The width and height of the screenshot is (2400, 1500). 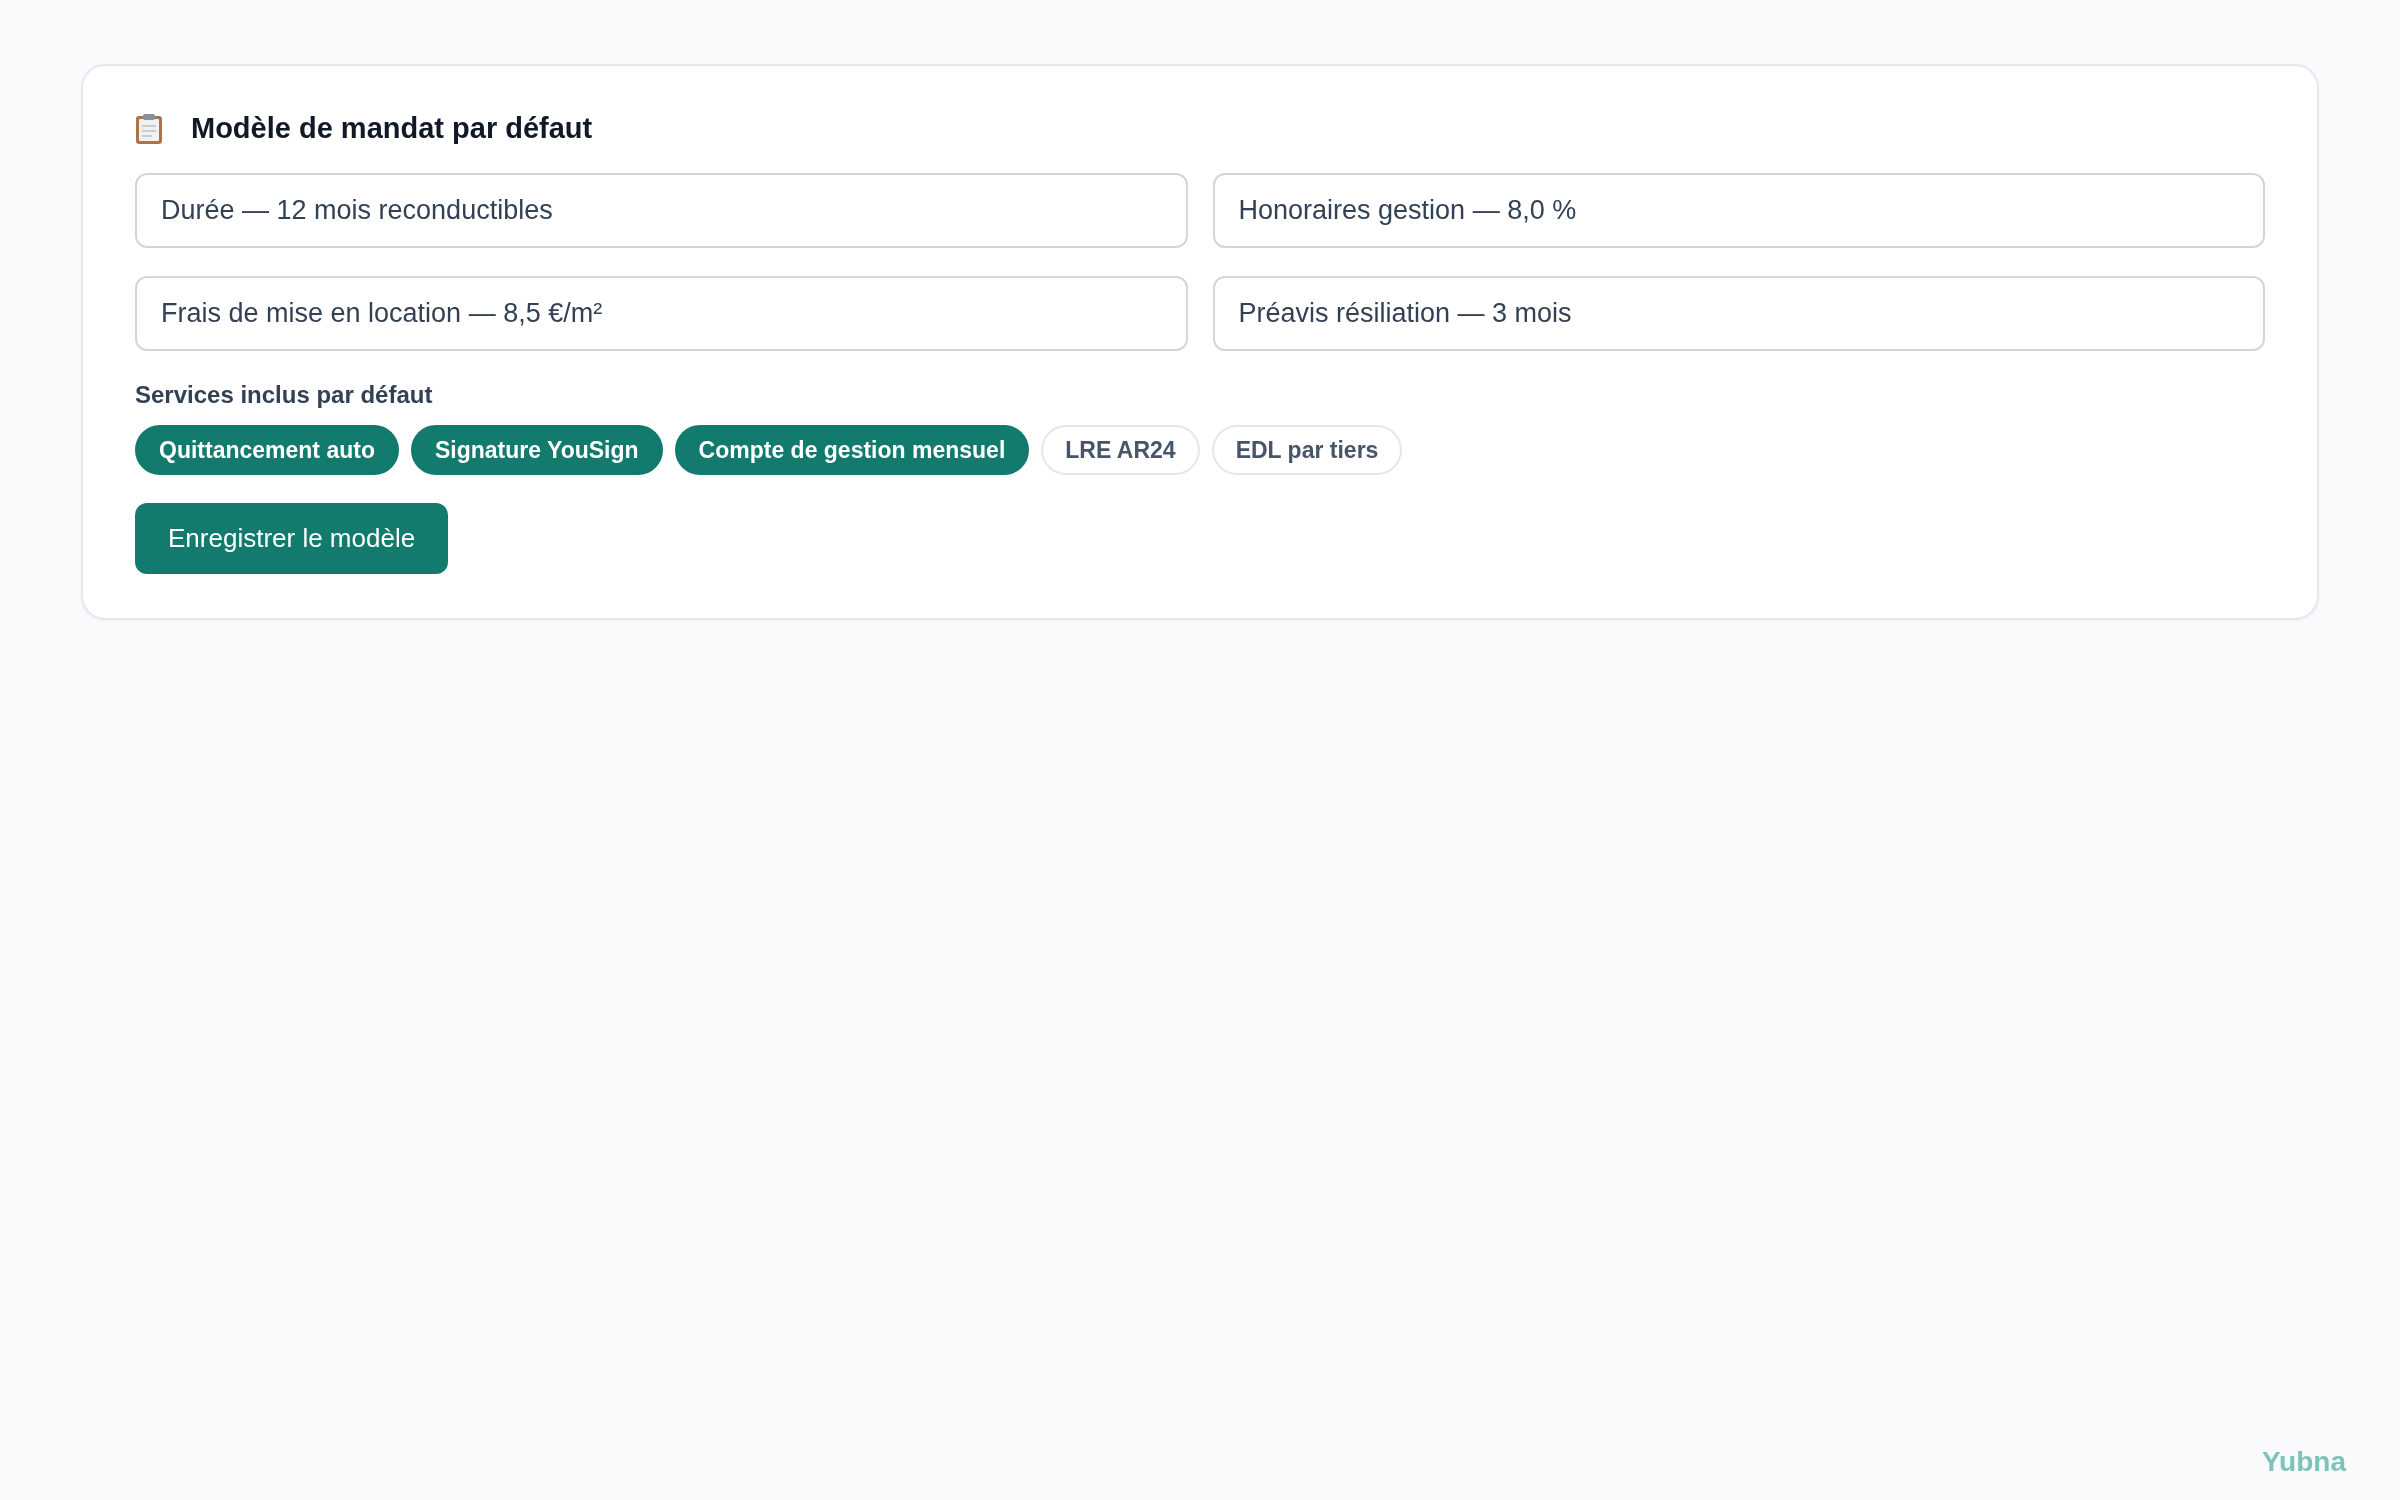 I want to click on service-chip: Compte de gestion mensuel, so click(x=852, y=450).